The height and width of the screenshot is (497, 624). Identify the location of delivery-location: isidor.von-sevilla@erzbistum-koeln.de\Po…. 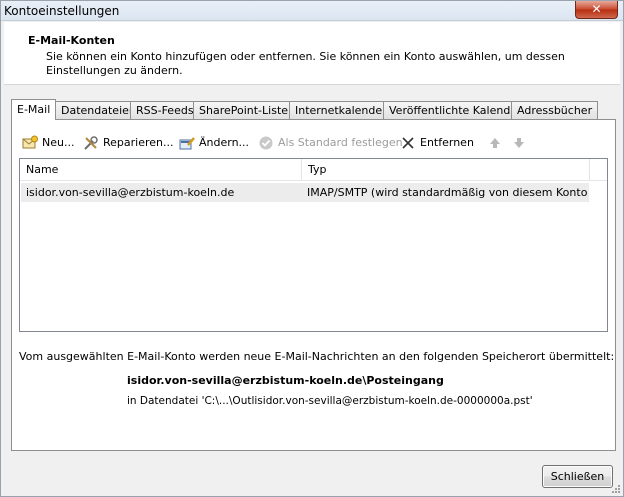
(285, 380).